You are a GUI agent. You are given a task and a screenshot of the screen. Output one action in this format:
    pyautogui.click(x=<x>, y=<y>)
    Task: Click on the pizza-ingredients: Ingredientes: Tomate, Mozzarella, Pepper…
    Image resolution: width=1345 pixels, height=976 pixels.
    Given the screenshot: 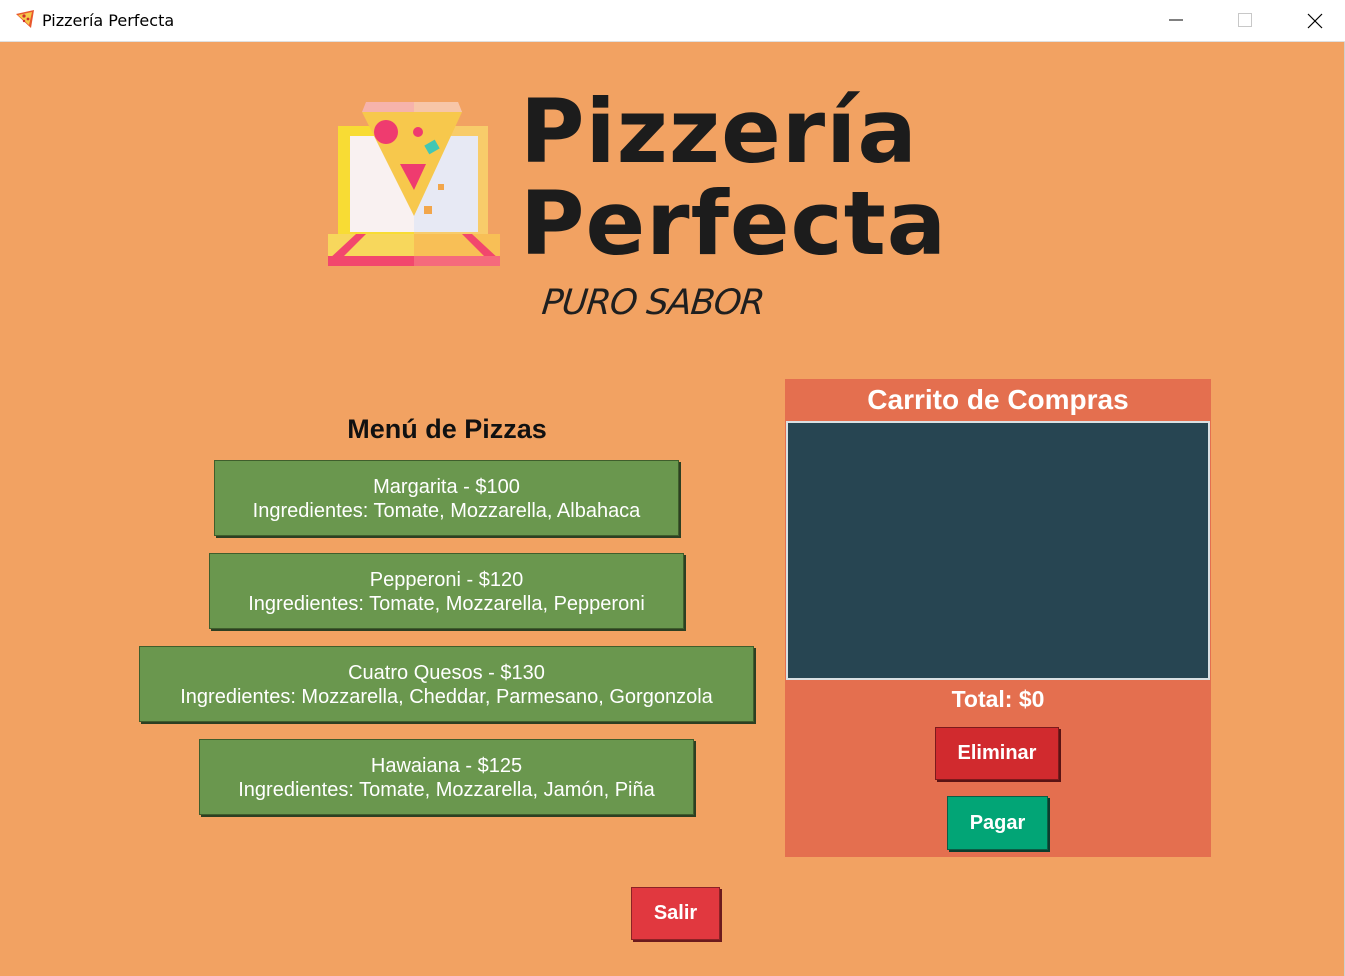 What is the action you would take?
    pyautogui.click(x=446, y=604)
    